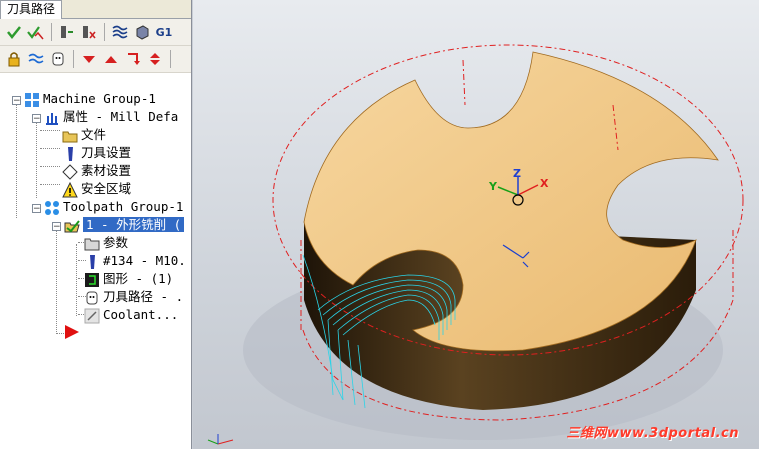 The width and height of the screenshot is (759, 449). I want to click on watermark: 三维网www.3dportal.cn, so click(652, 433).